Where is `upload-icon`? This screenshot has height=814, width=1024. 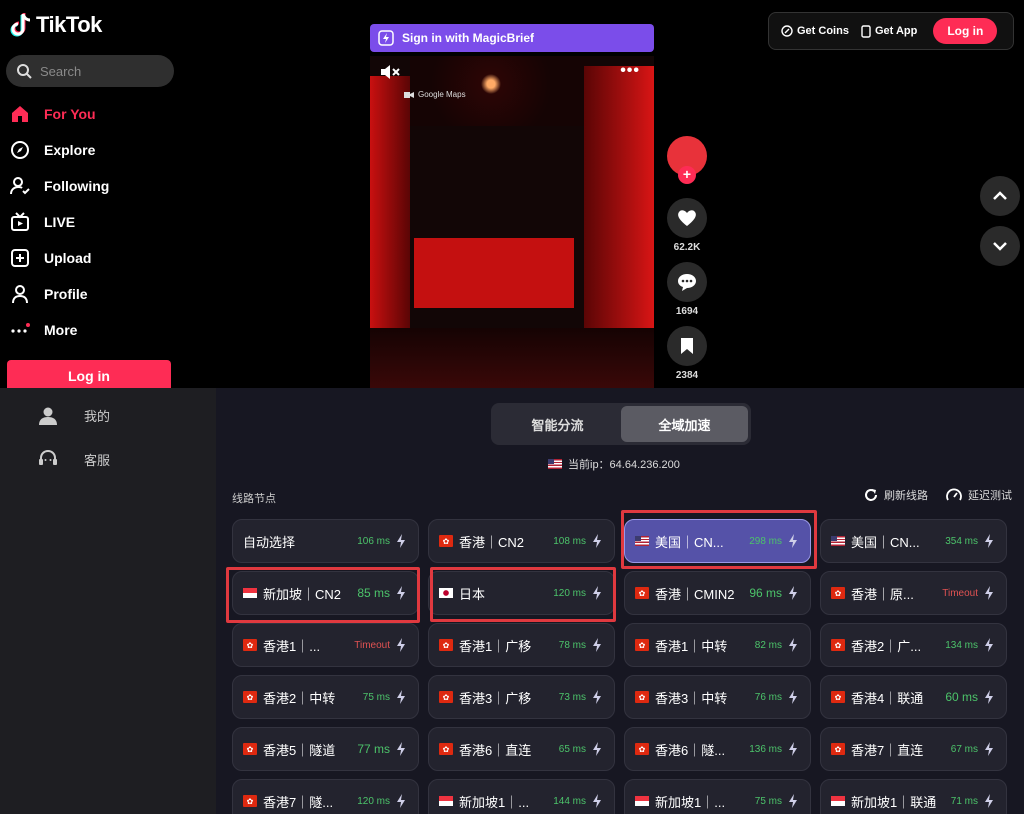 upload-icon is located at coordinates (20, 258).